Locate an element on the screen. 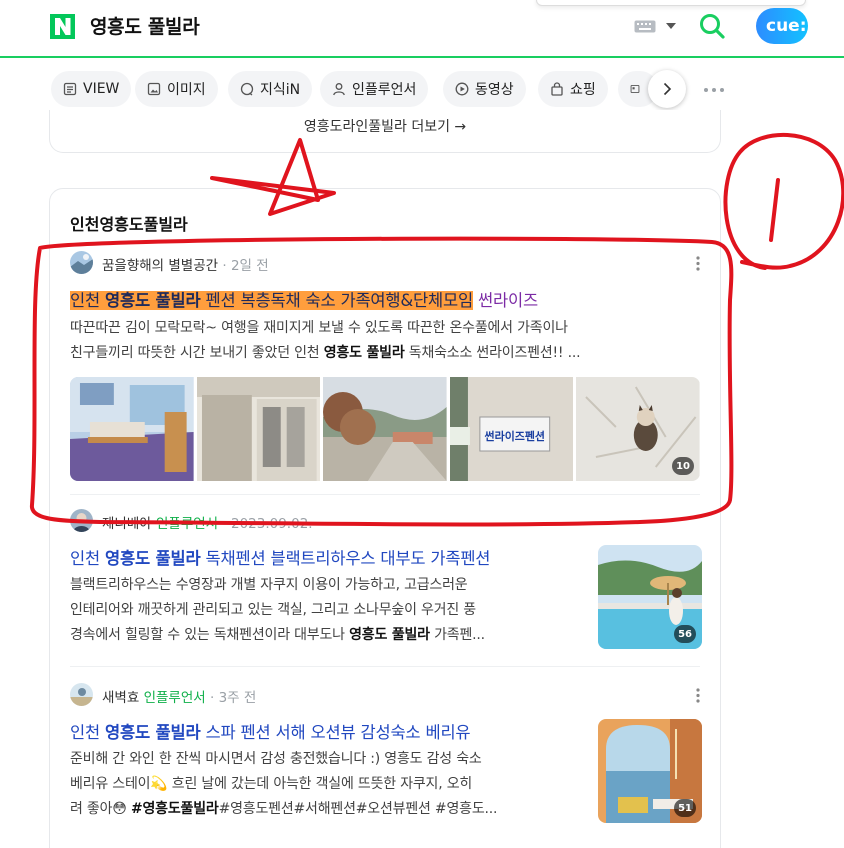  play-icon is located at coordinates (462, 89).